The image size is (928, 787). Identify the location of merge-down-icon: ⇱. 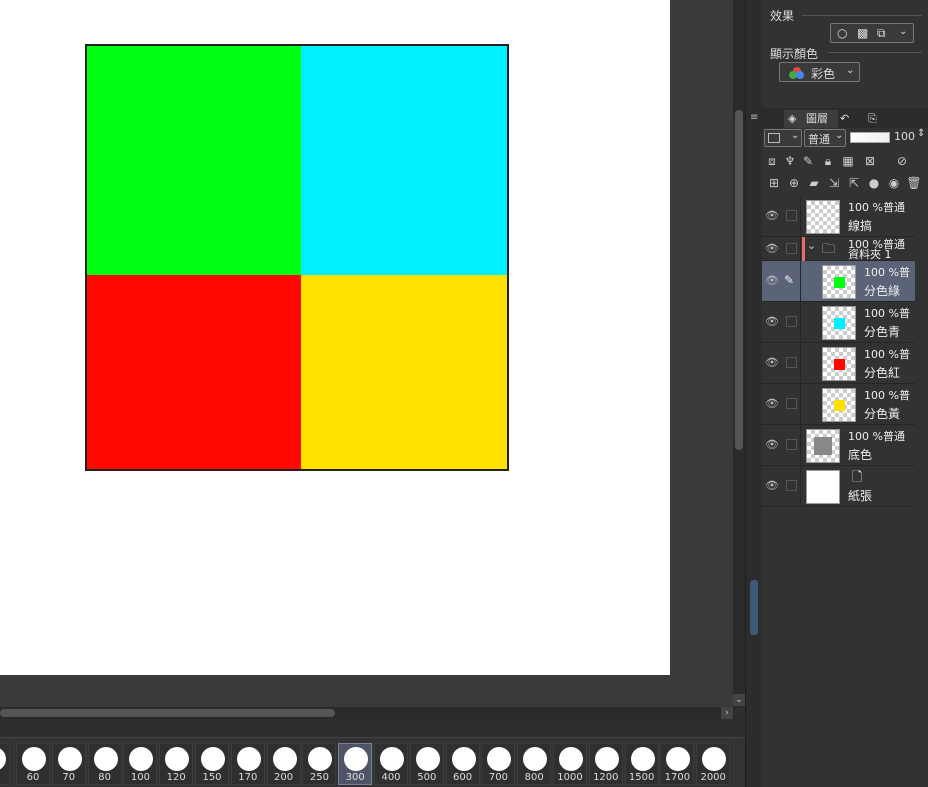
(854, 183).